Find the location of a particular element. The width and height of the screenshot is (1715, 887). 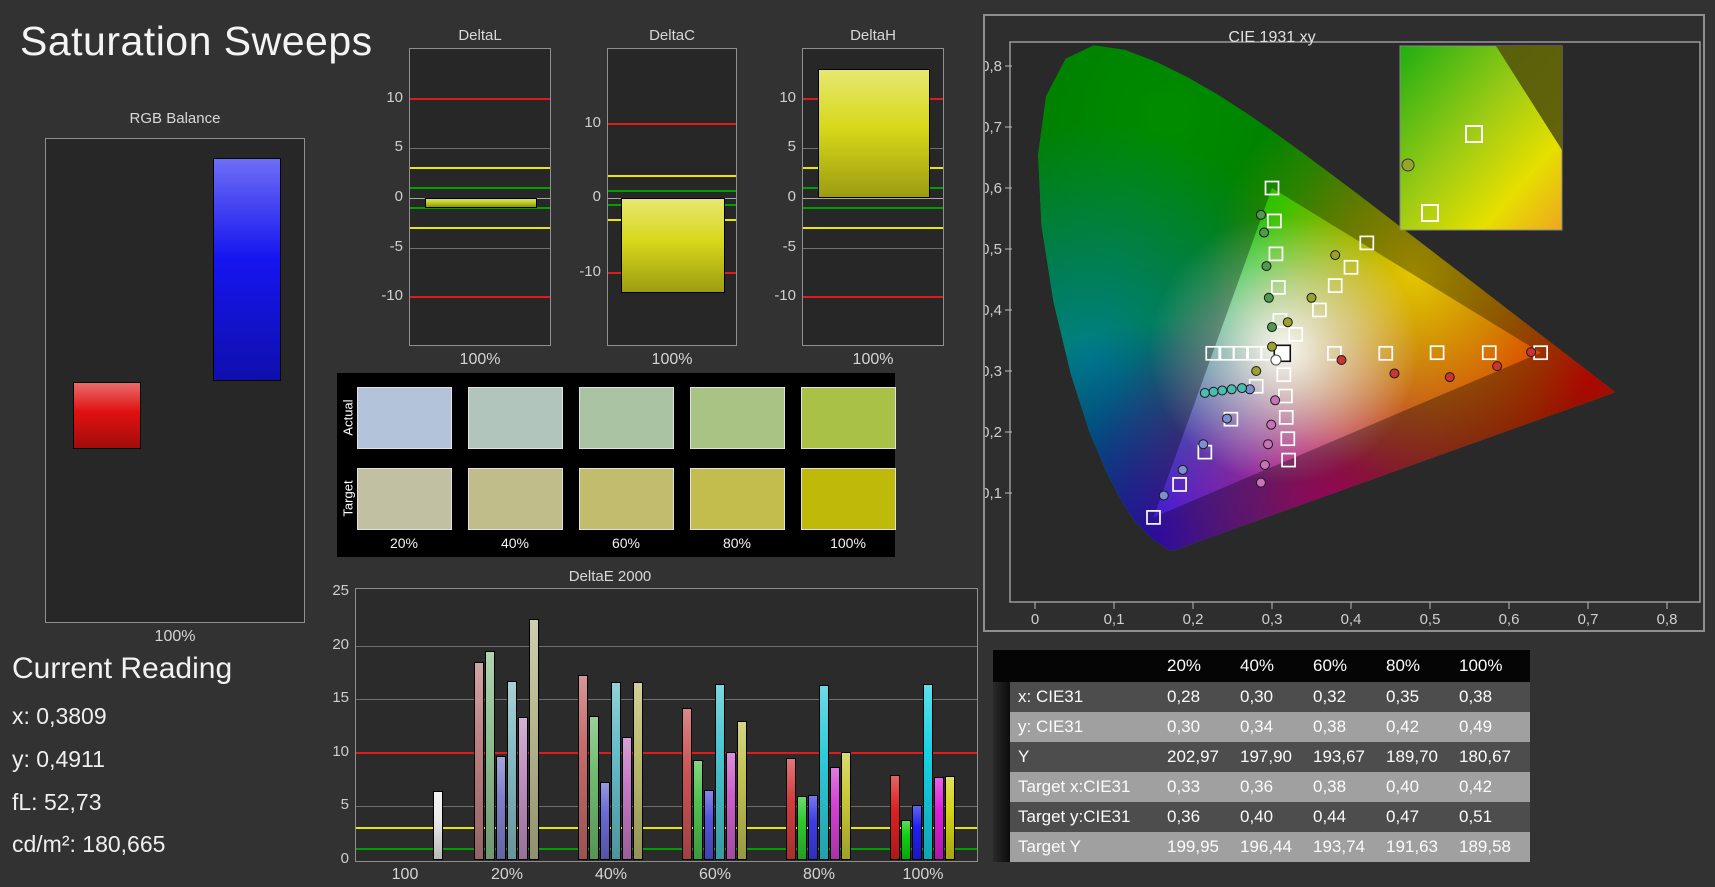

cie-ytick-label: 0,4 is located at coordinates (993, 310).